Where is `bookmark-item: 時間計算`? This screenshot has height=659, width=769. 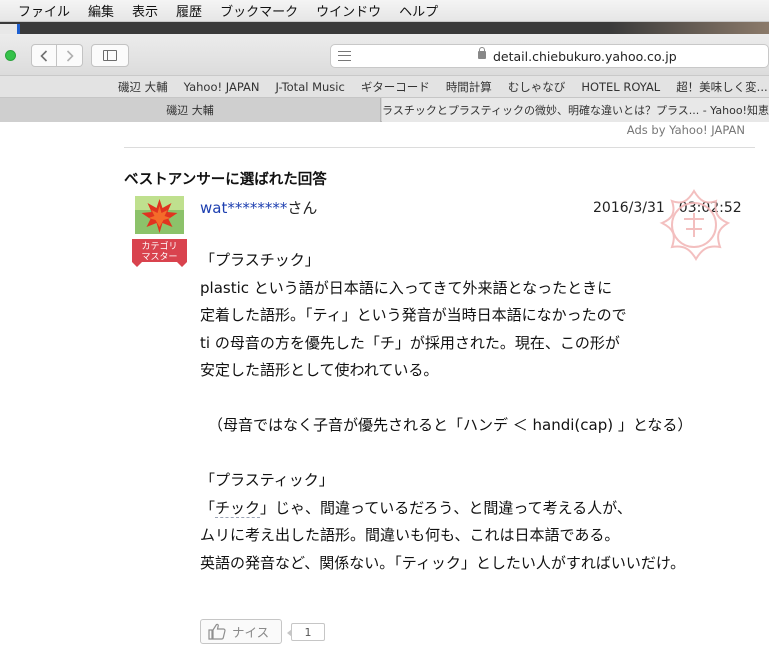
bookmark-item: 時間計算 is located at coordinates (469, 87).